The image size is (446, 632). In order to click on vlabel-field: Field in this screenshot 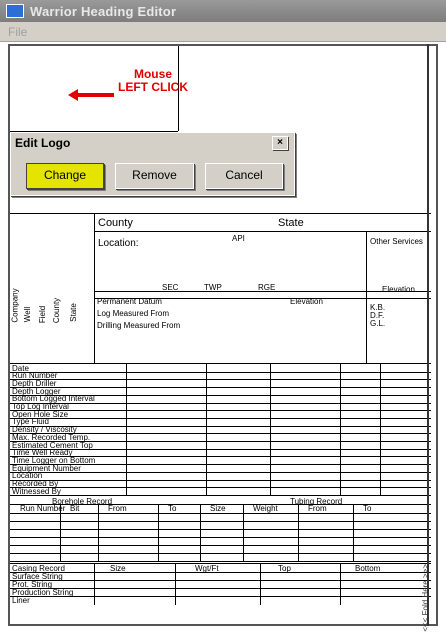, I will do `click(43, 314)`.